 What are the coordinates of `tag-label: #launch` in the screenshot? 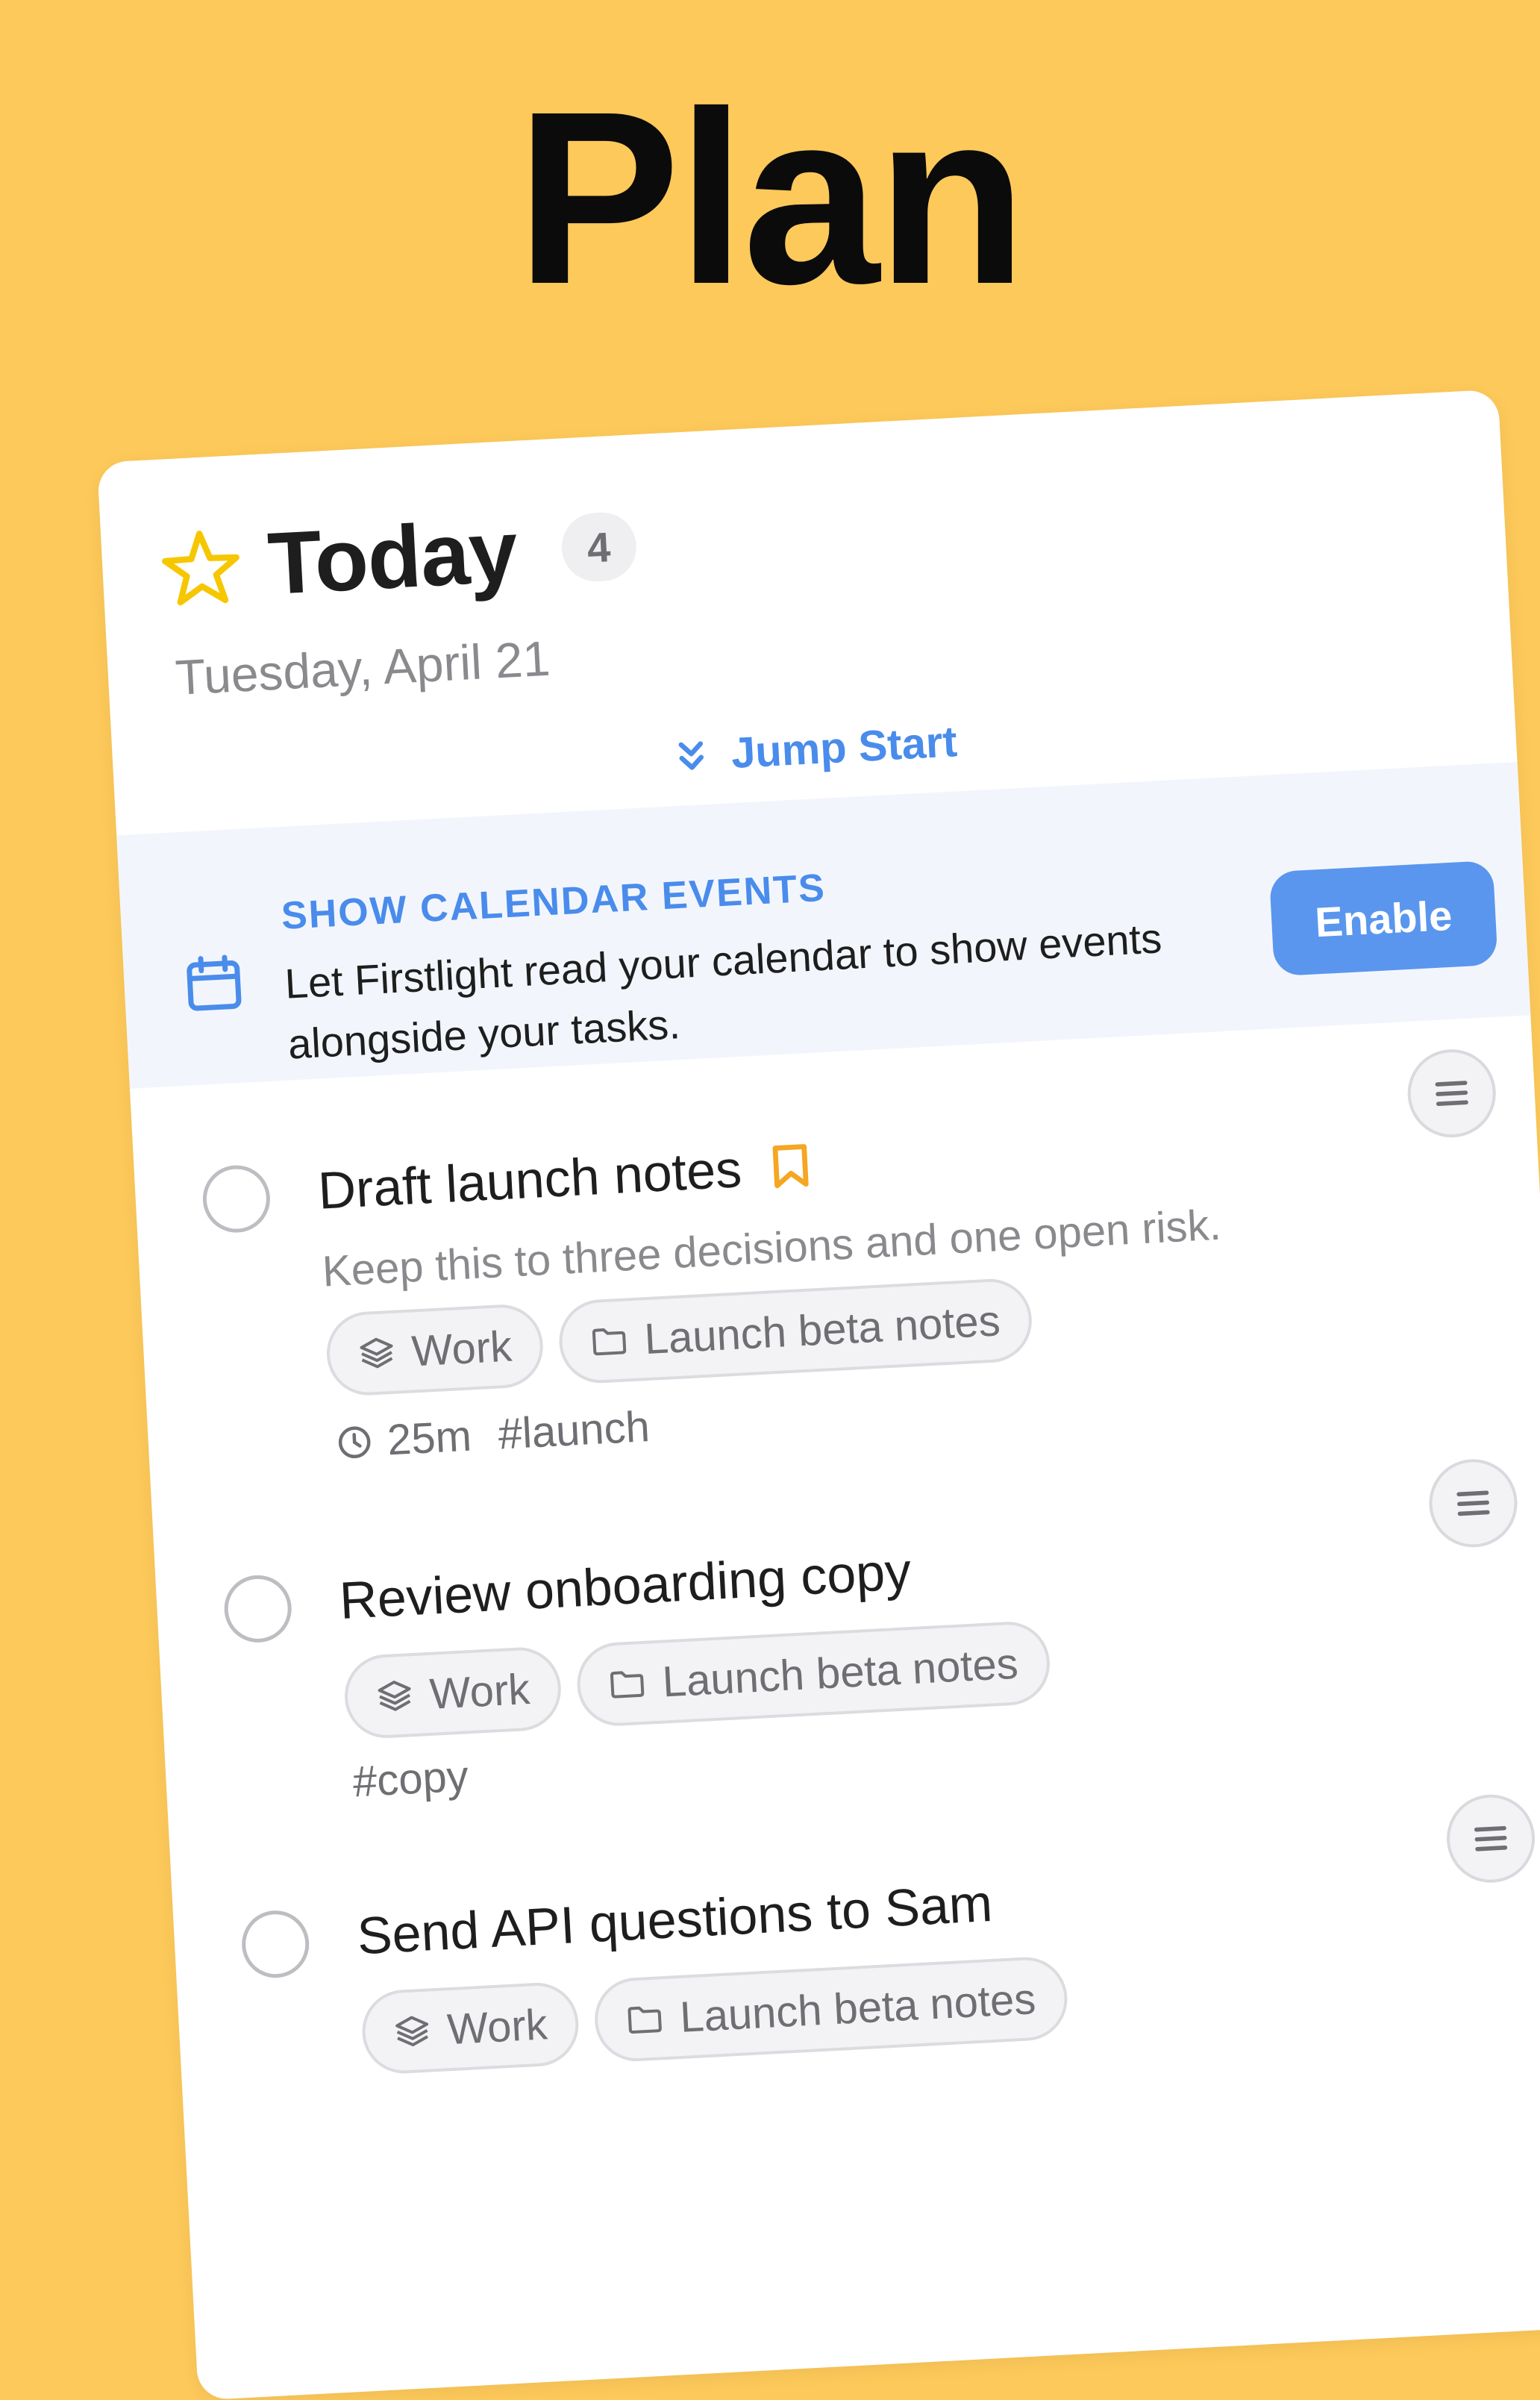 It's located at (574, 1431).